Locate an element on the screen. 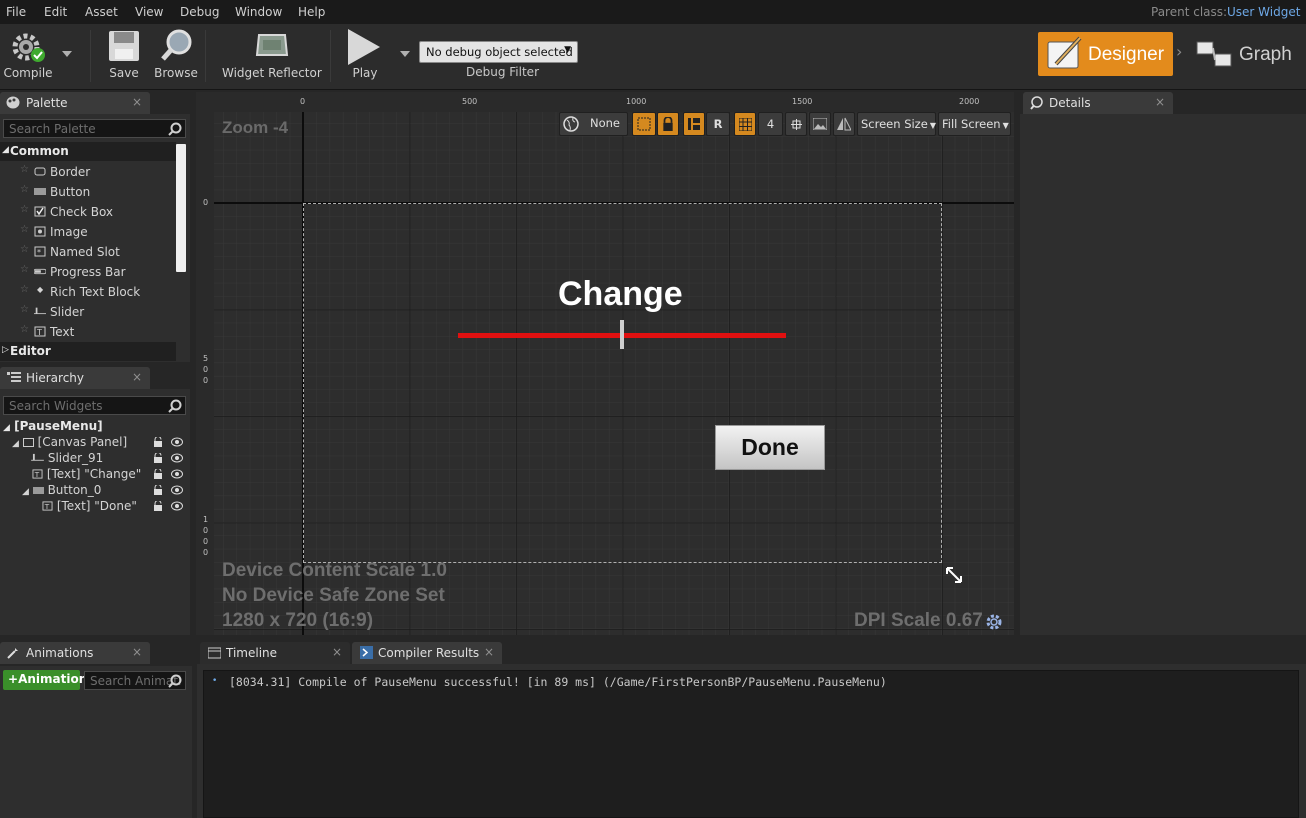 This screenshot has height=818, width=1306. background-toggle is located at coordinates (820, 124).